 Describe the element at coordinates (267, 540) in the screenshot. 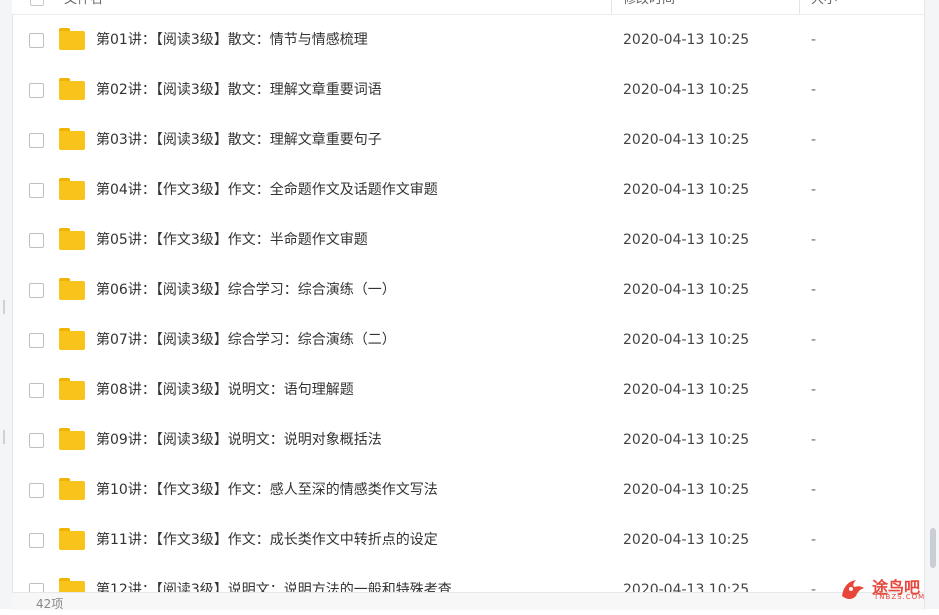

I see `file-name: 第11讲：【作文3级】作文：成长类作文中转折点的设定` at that location.